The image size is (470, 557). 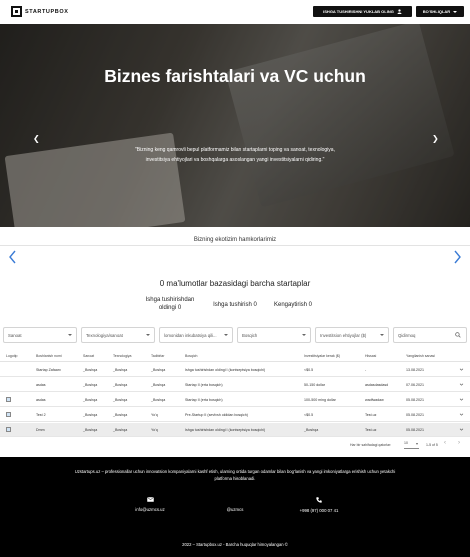 What do you see at coordinates (88, 356) in the screenshot?
I see `column-header: Sanoat` at bounding box center [88, 356].